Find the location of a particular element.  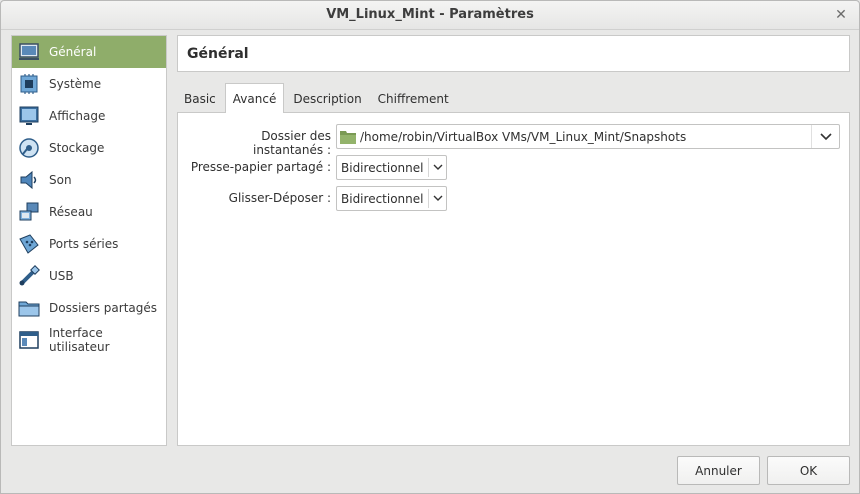

tab-advanced: Avancé is located at coordinates (254, 98).